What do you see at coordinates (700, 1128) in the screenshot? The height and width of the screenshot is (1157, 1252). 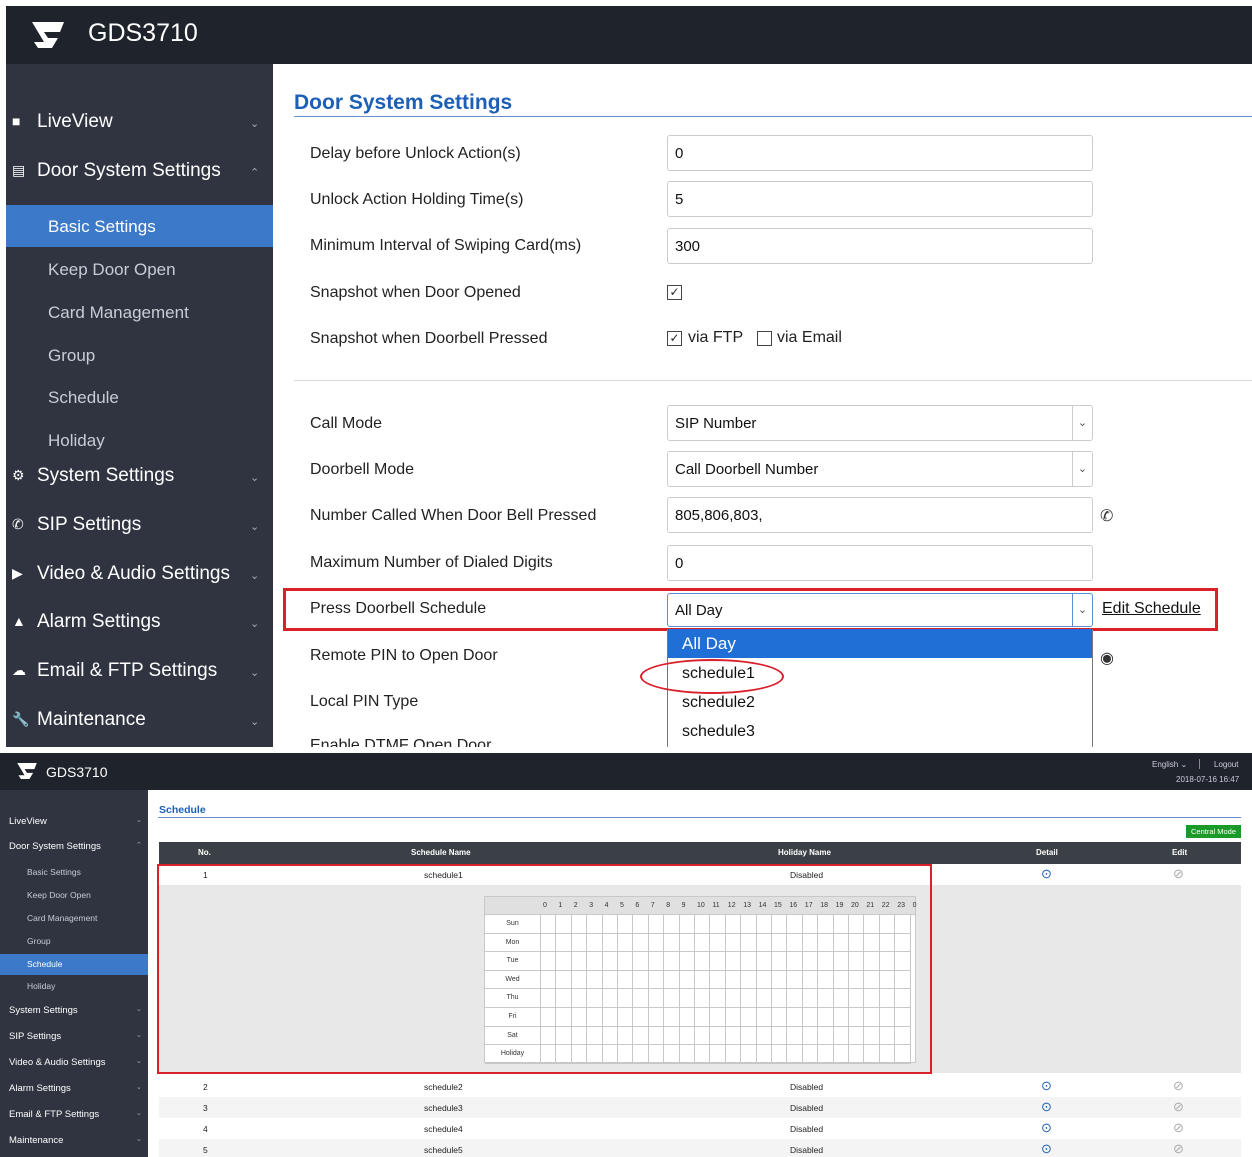 I see `table-row: 4 schedule4 Disabled ⊙ ⊘` at bounding box center [700, 1128].